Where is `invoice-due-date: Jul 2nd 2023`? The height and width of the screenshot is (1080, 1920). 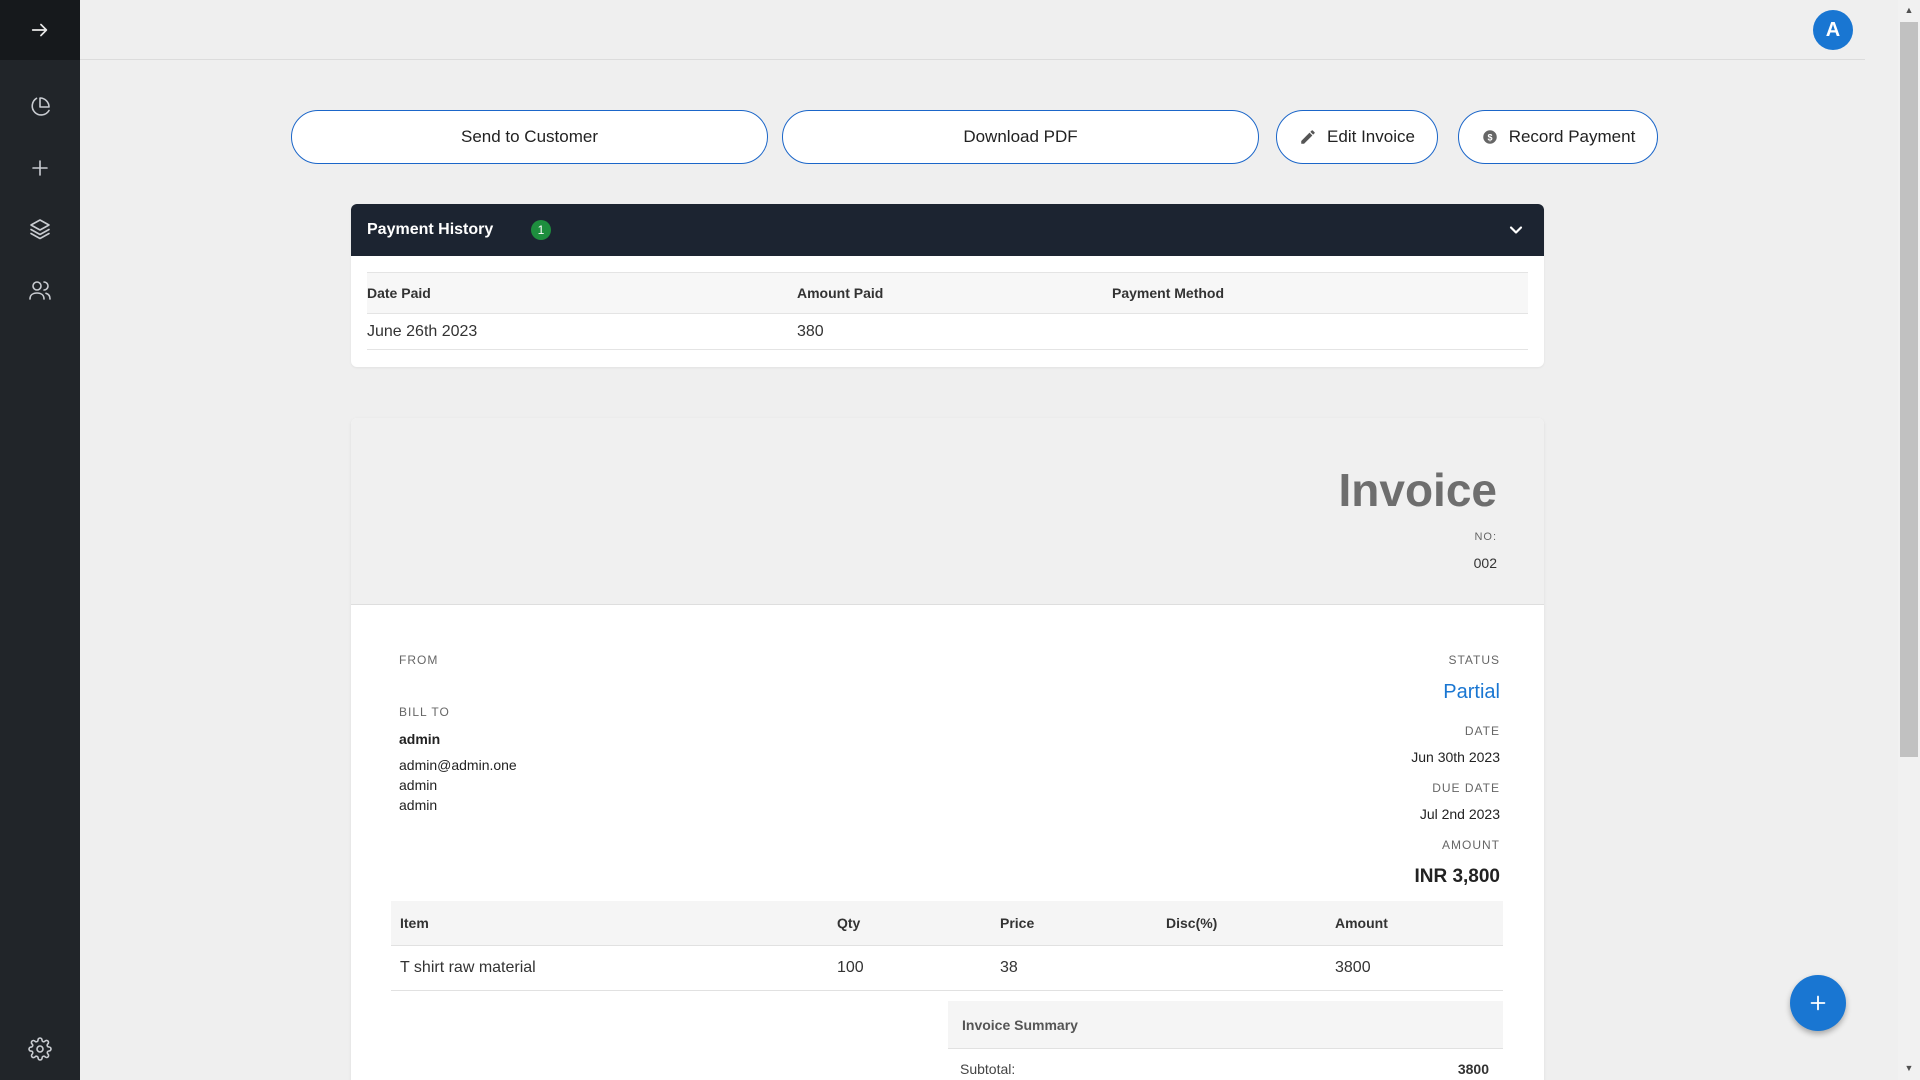
invoice-due-date: Jul 2nd 2023 is located at coordinates (1459, 814).